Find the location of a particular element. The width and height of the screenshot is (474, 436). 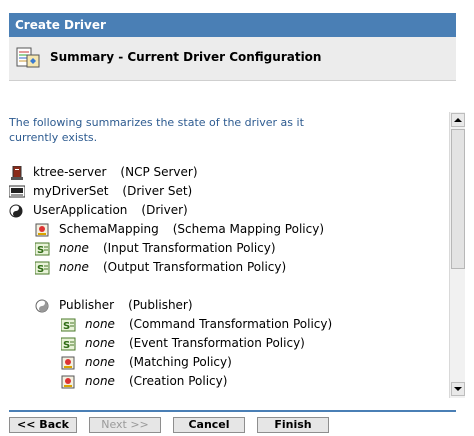

scroll-up-button is located at coordinates (458, 120).